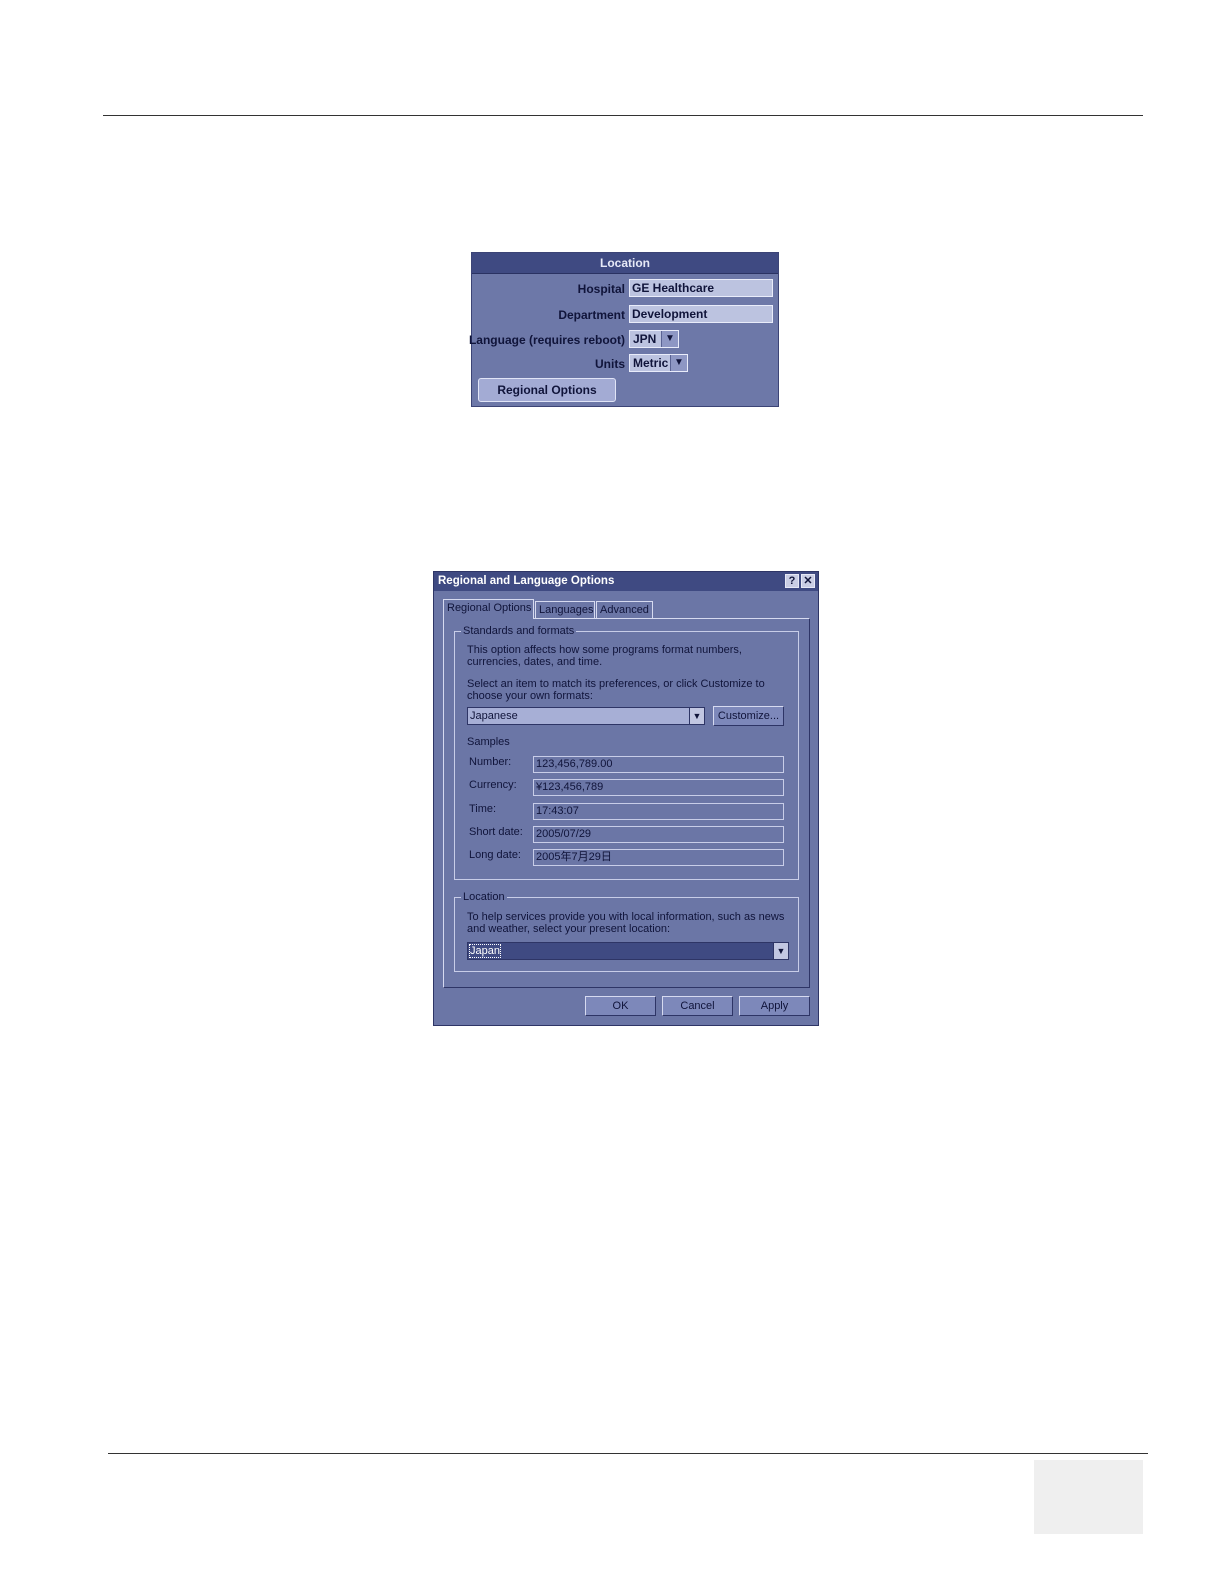 This screenshot has height=1582, width=1224. What do you see at coordinates (626, 581) in the screenshot?
I see `dialog-titlebar: Regional and Language Options ? ✕` at bounding box center [626, 581].